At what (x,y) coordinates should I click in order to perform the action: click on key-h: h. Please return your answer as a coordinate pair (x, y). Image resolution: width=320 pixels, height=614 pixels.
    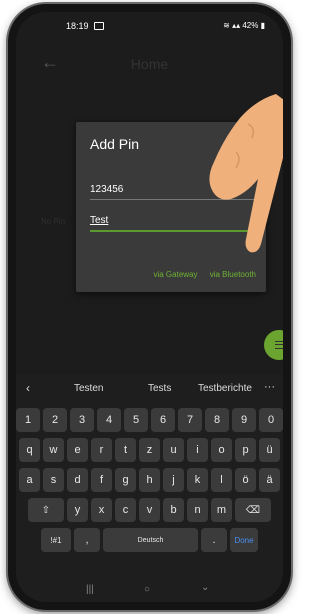
    Looking at the image, I should click on (149, 480).